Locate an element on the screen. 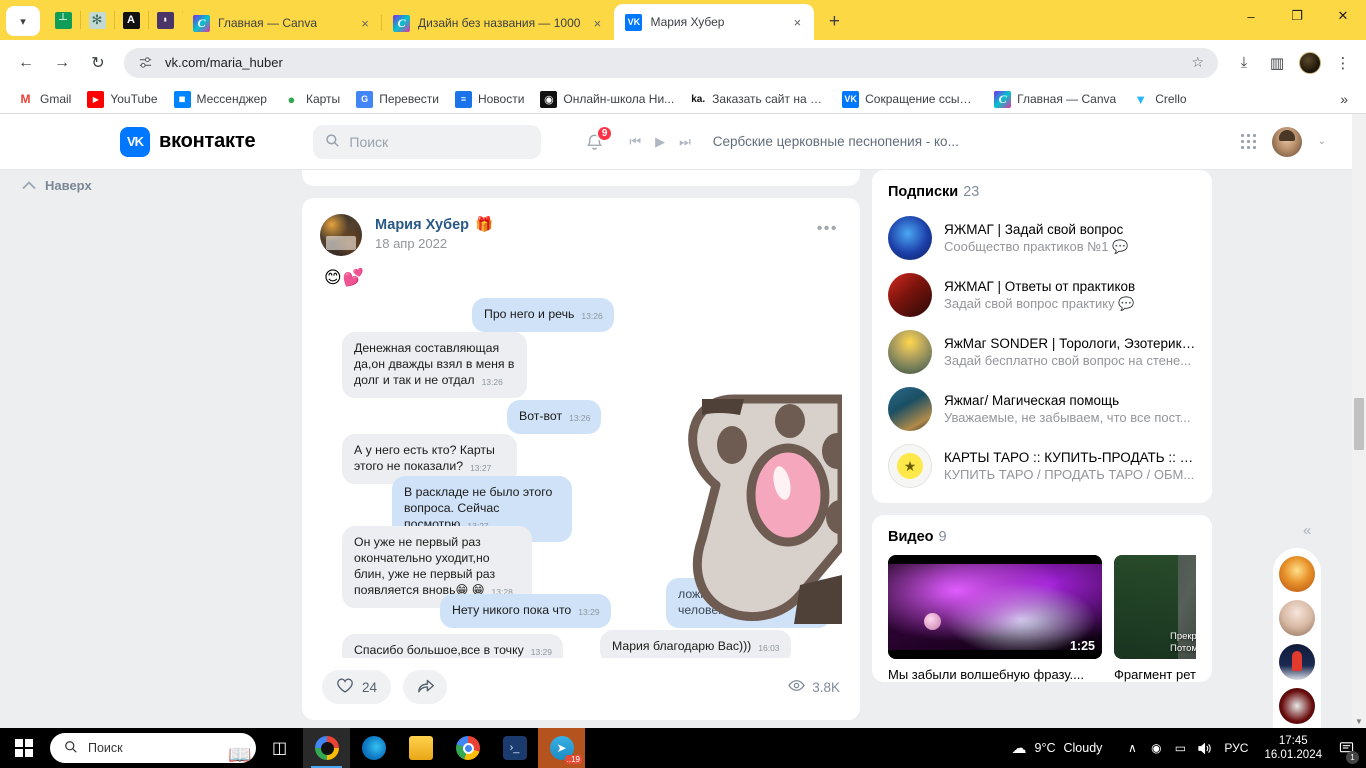  scrollbar-down-arrow-icon: ▼ is located at coordinates (1359, 721).